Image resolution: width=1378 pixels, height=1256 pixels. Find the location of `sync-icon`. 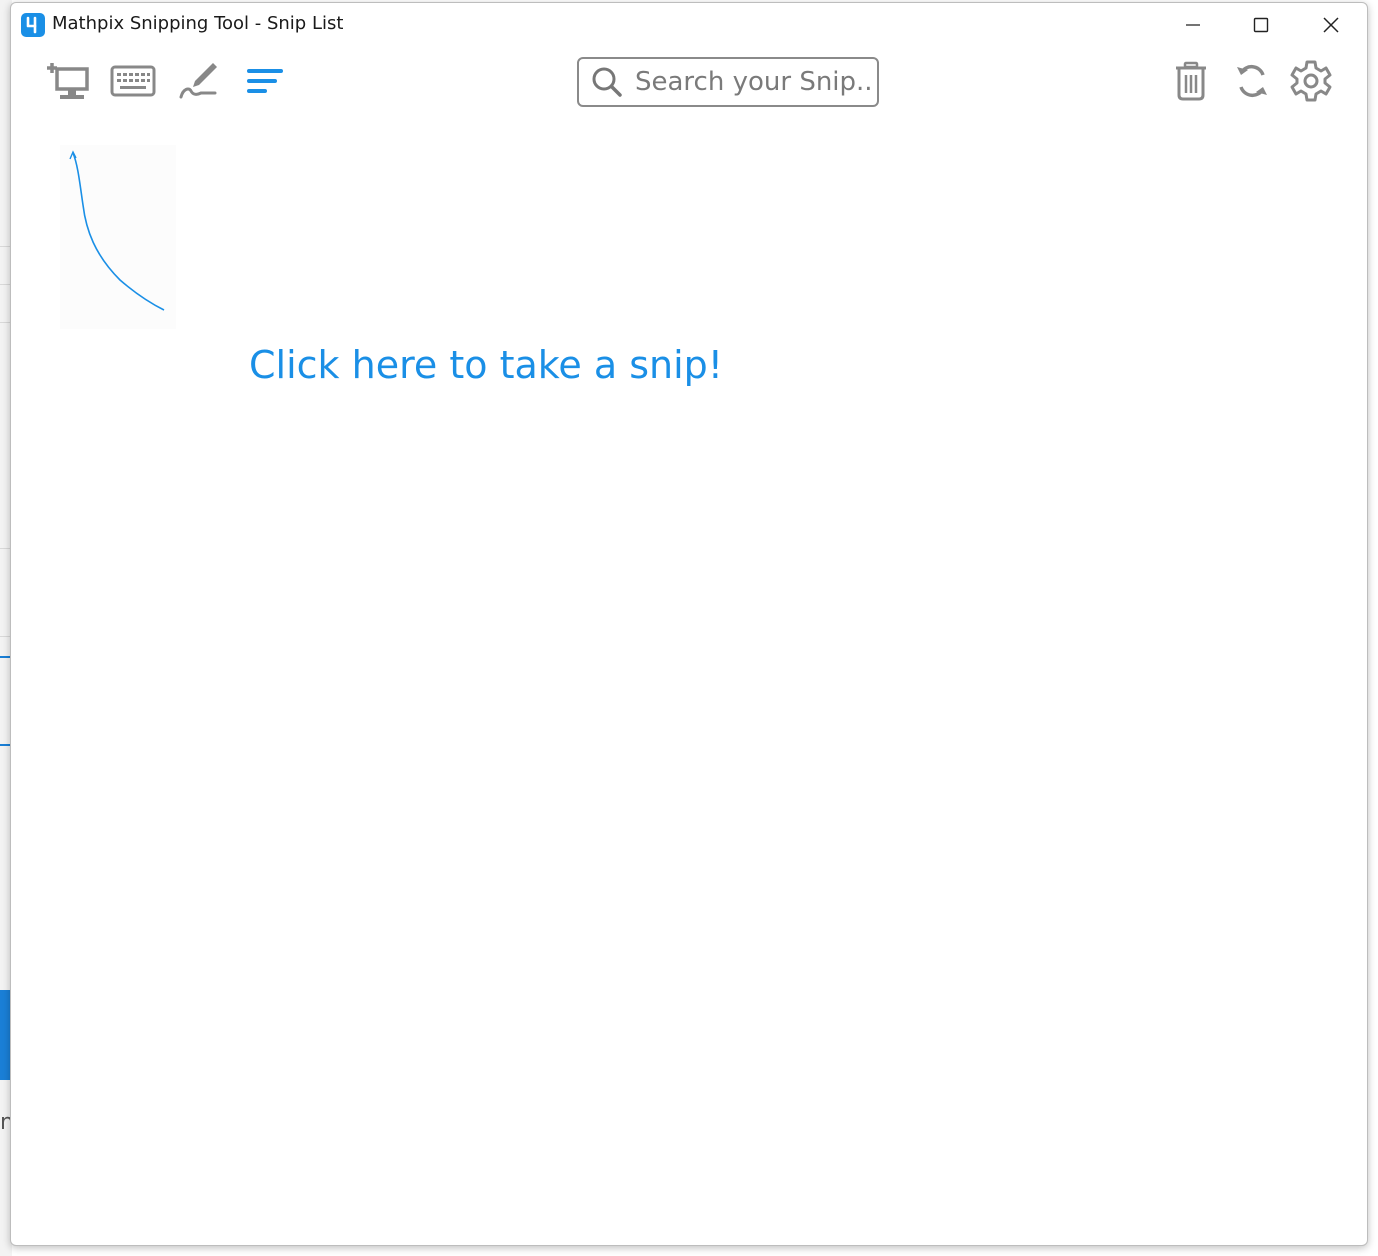

sync-icon is located at coordinates (1252, 81).